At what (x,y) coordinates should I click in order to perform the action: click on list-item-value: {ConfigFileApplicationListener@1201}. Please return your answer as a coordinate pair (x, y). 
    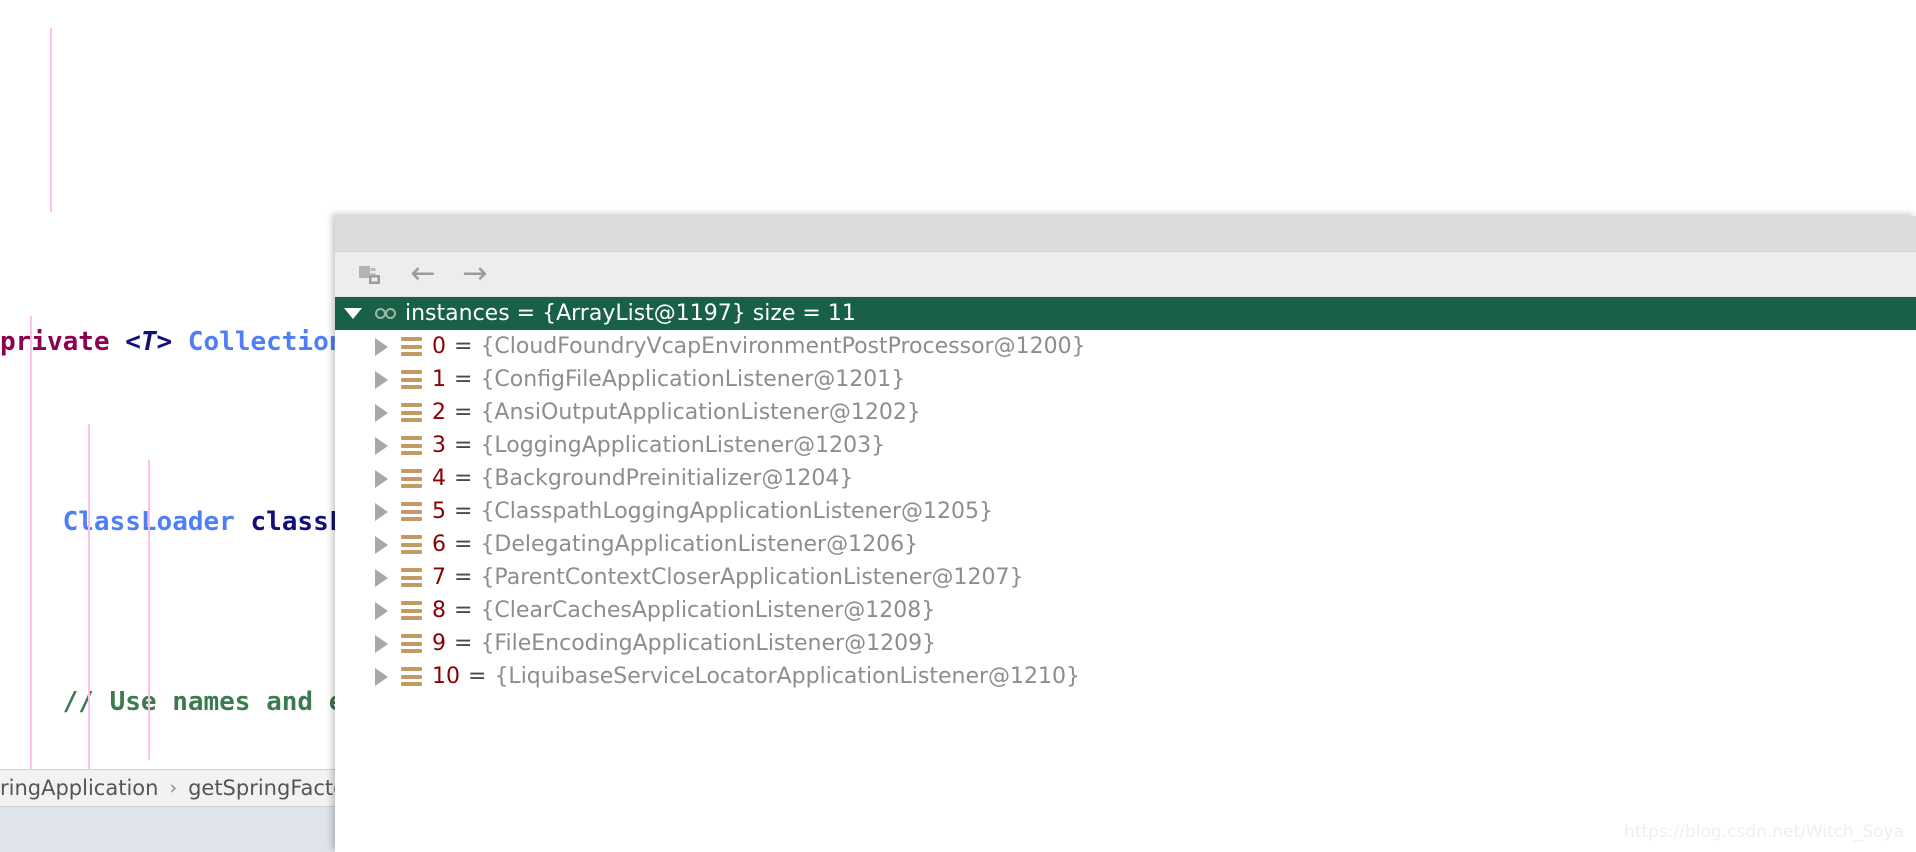
    Looking at the image, I should click on (693, 379).